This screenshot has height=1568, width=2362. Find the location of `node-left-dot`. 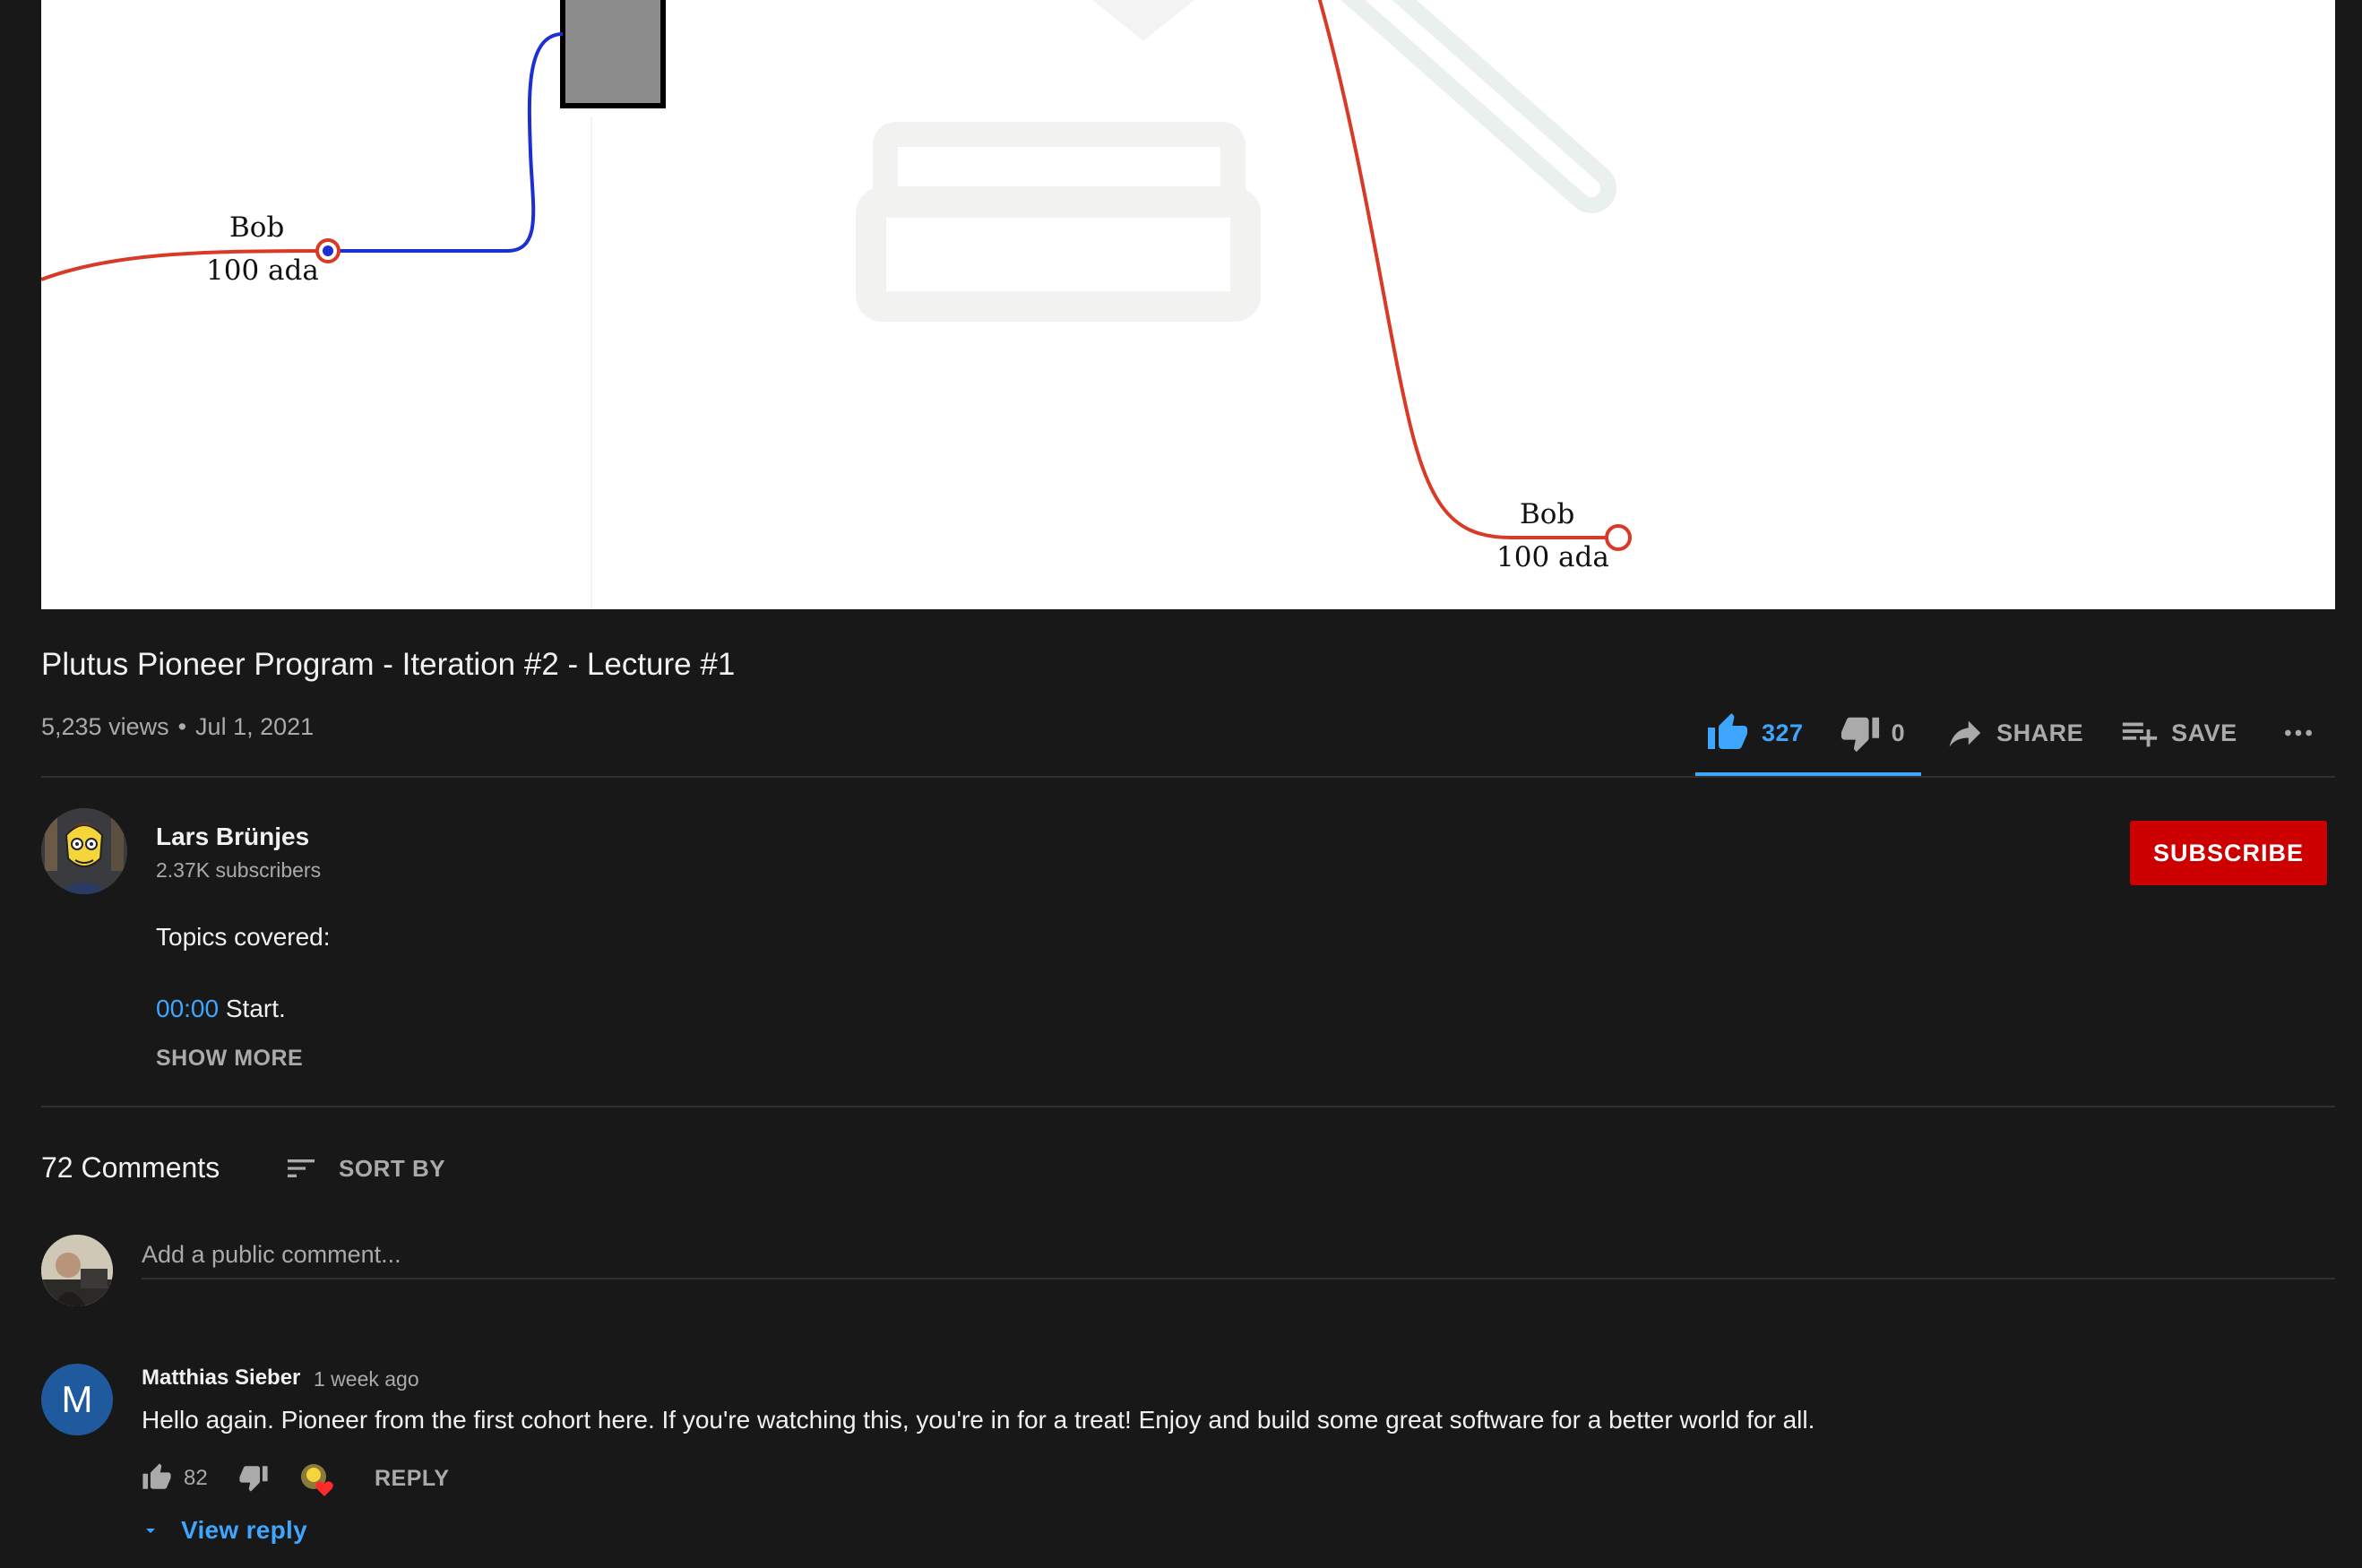

node-left-dot is located at coordinates (328, 251).